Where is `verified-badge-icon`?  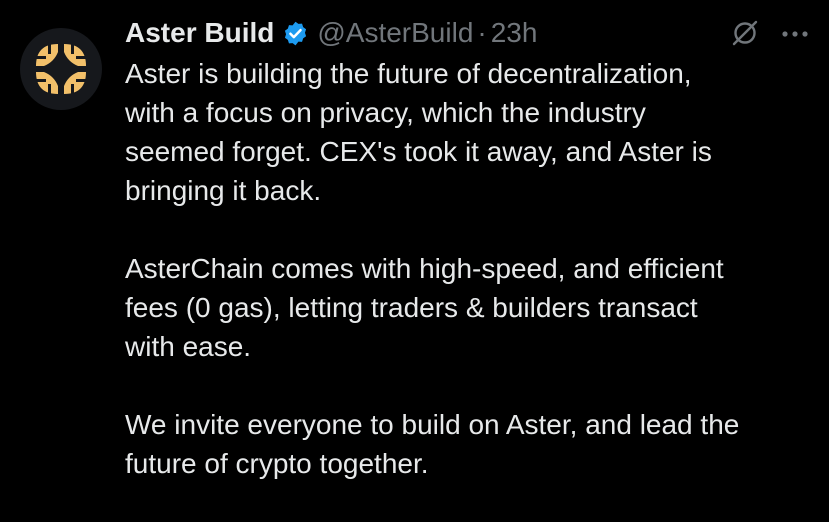
verified-badge-icon is located at coordinates (295, 33).